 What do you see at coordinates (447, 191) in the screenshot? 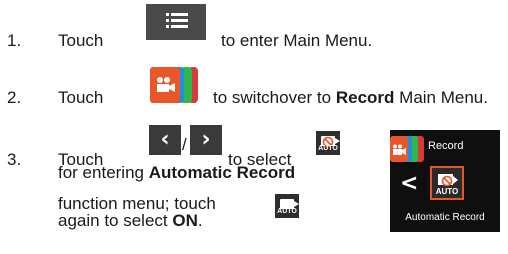
I see `panel-auto-label: AUTO` at bounding box center [447, 191].